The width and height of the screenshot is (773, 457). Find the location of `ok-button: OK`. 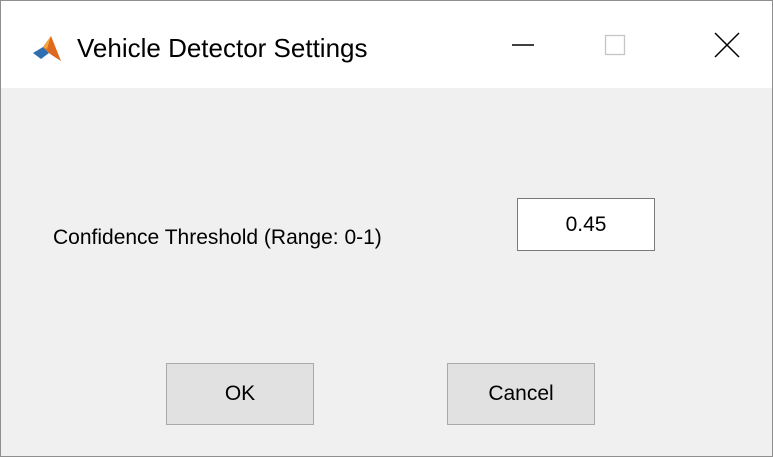

ok-button: OK is located at coordinates (240, 394).